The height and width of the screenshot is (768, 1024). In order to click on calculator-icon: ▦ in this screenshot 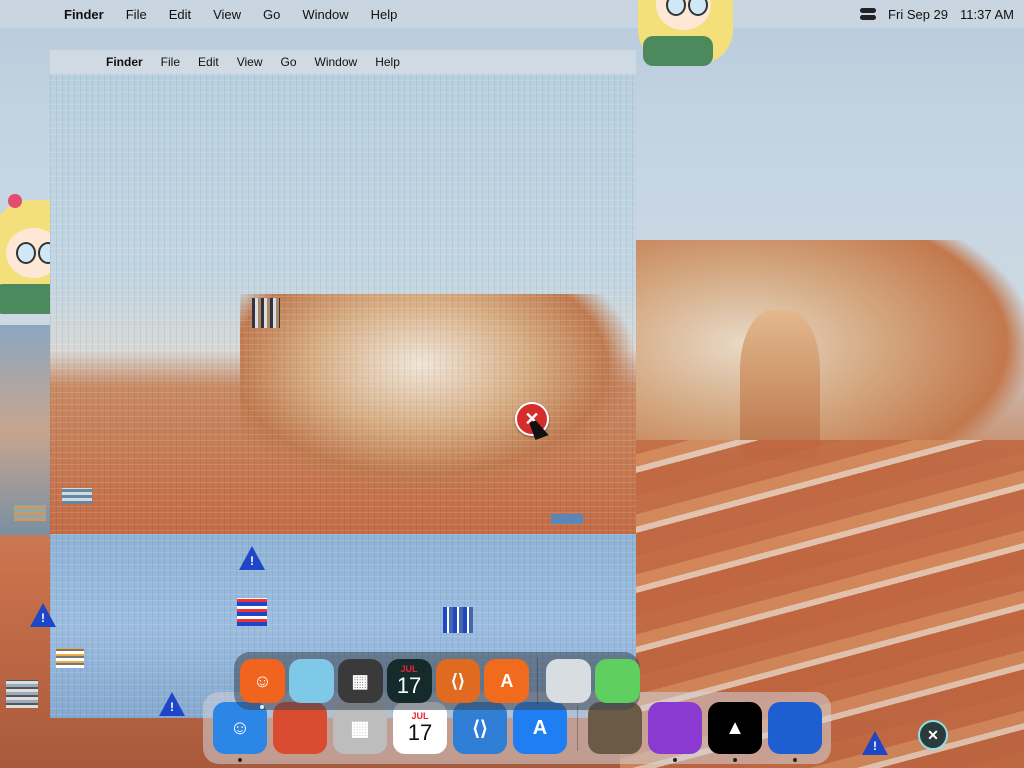, I will do `click(360, 681)`.